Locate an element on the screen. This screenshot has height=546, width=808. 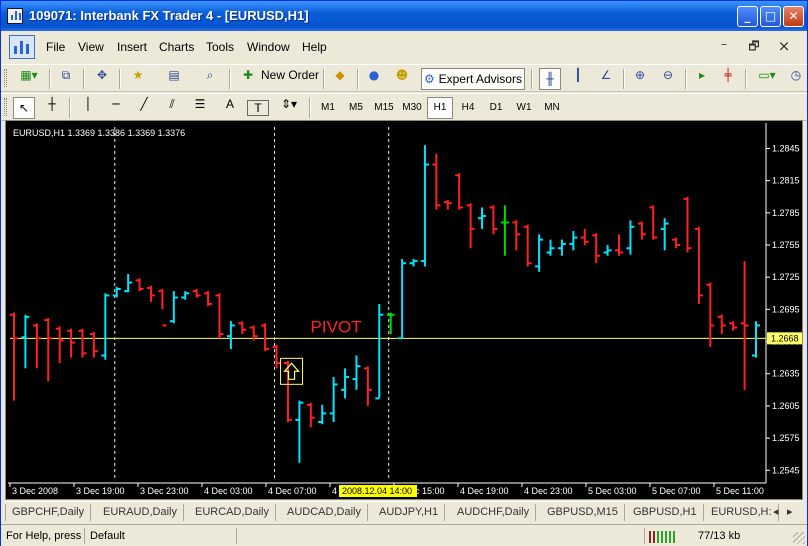
profiles-icon: ⧉ is located at coordinates (66, 79).